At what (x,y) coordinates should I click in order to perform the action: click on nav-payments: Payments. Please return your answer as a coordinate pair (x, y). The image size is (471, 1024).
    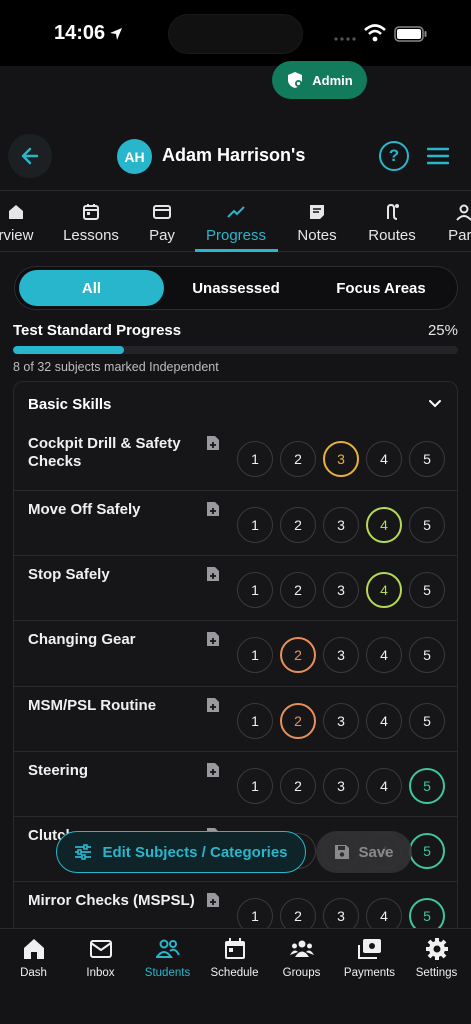
    Looking at the image, I should click on (369, 958).